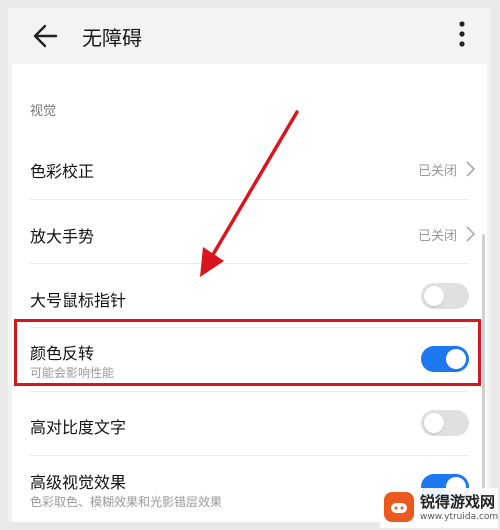 The height and width of the screenshot is (530, 500). What do you see at coordinates (399, 507) in the screenshot?
I see `watermark-logo-icon` at bounding box center [399, 507].